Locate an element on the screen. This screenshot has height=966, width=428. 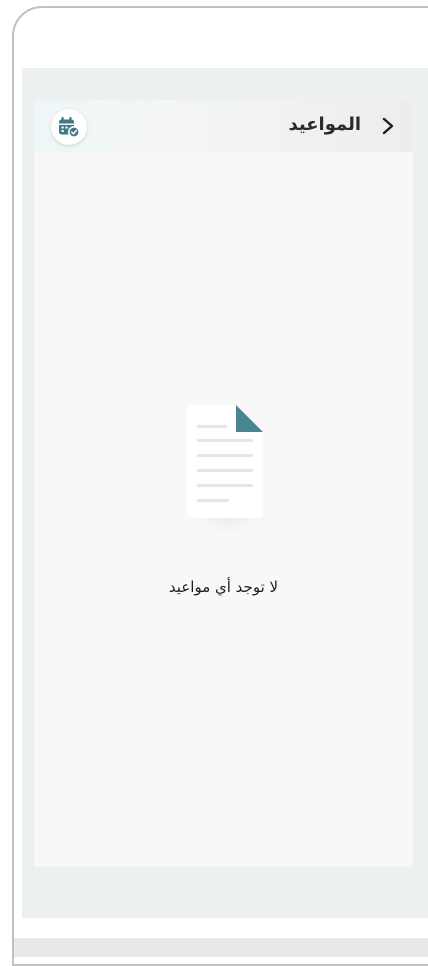
calendar-button is located at coordinates (69, 127).